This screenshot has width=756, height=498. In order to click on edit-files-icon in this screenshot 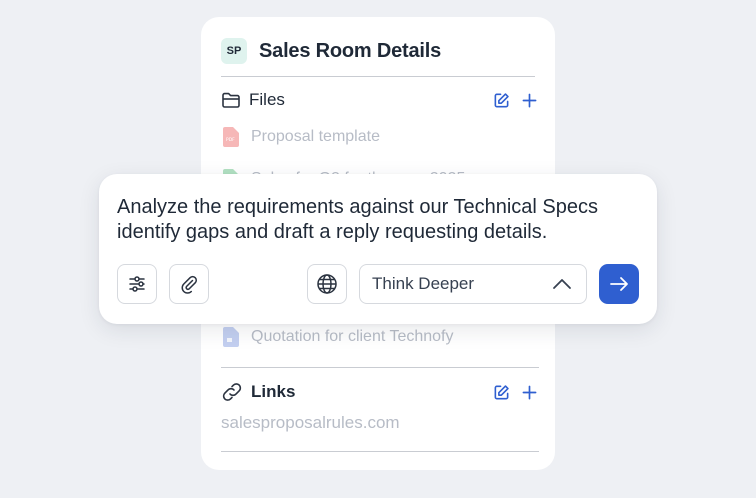, I will do `click(501, 100)`.